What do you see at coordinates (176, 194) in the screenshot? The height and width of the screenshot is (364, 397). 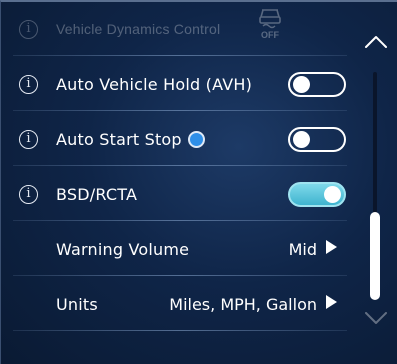 I see `setting-row-bsd-rcta: i BSD/RCTA` at bounding box center [176, 194].